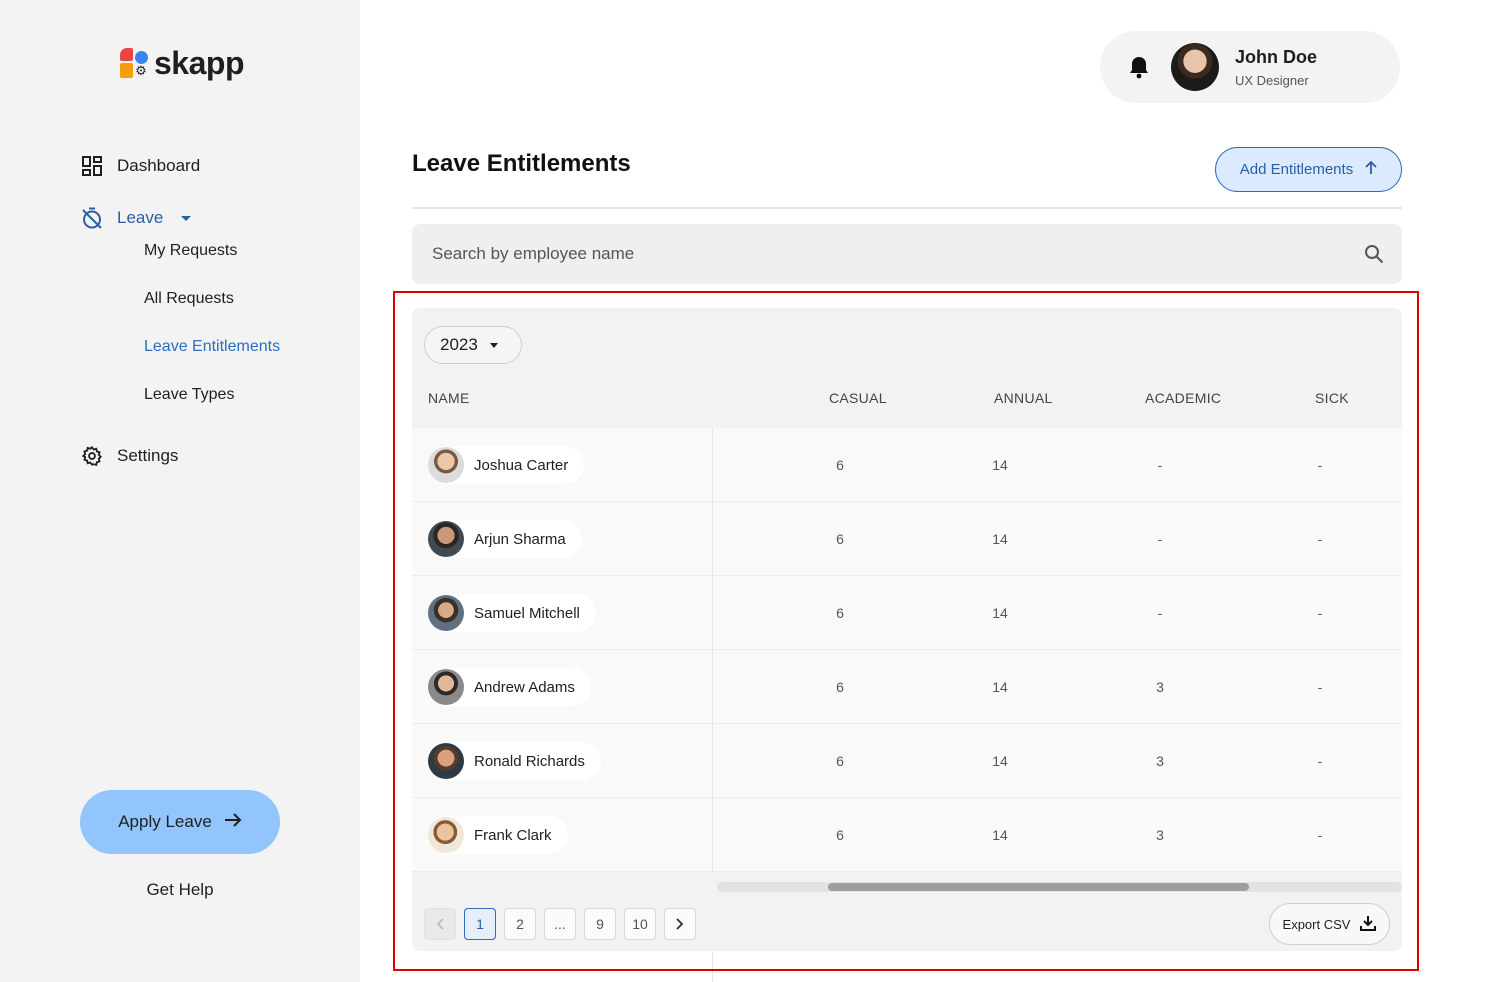 This screenshot has width=1512, height=982. What do you see at coordinates (480, 924) in the screenshot?
I see `page-button-1: 1` at bounding box center [480, 924].